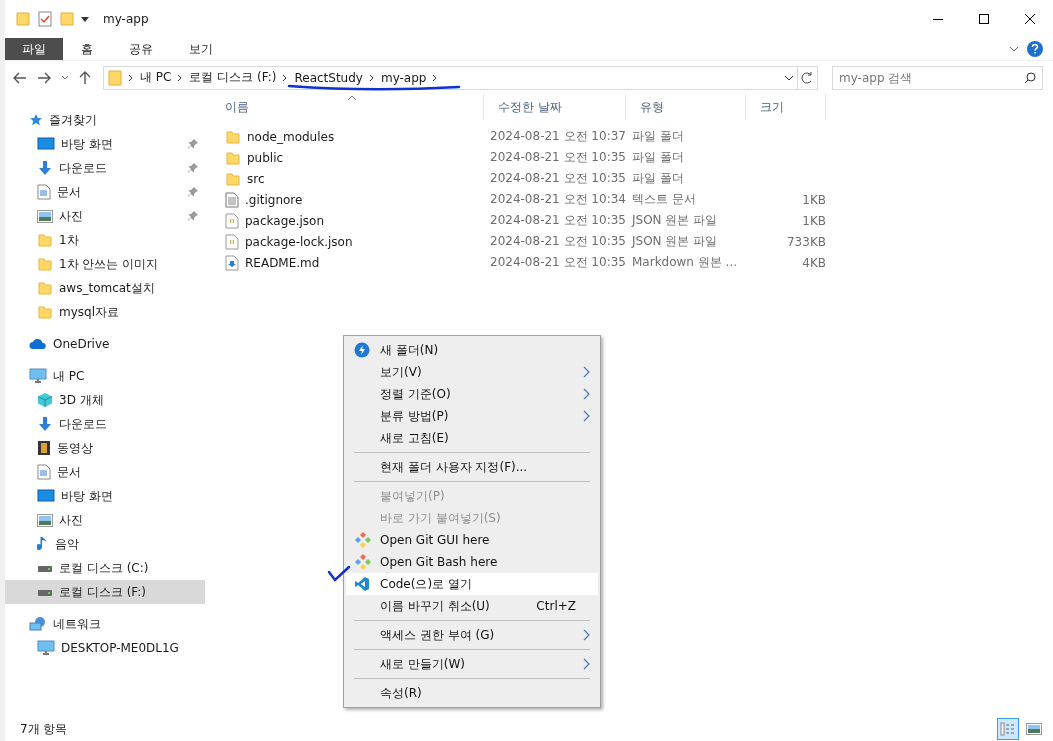  Describe the element at coordinates (1030, 19) in the screenshot. I see `close-icon` at that location.